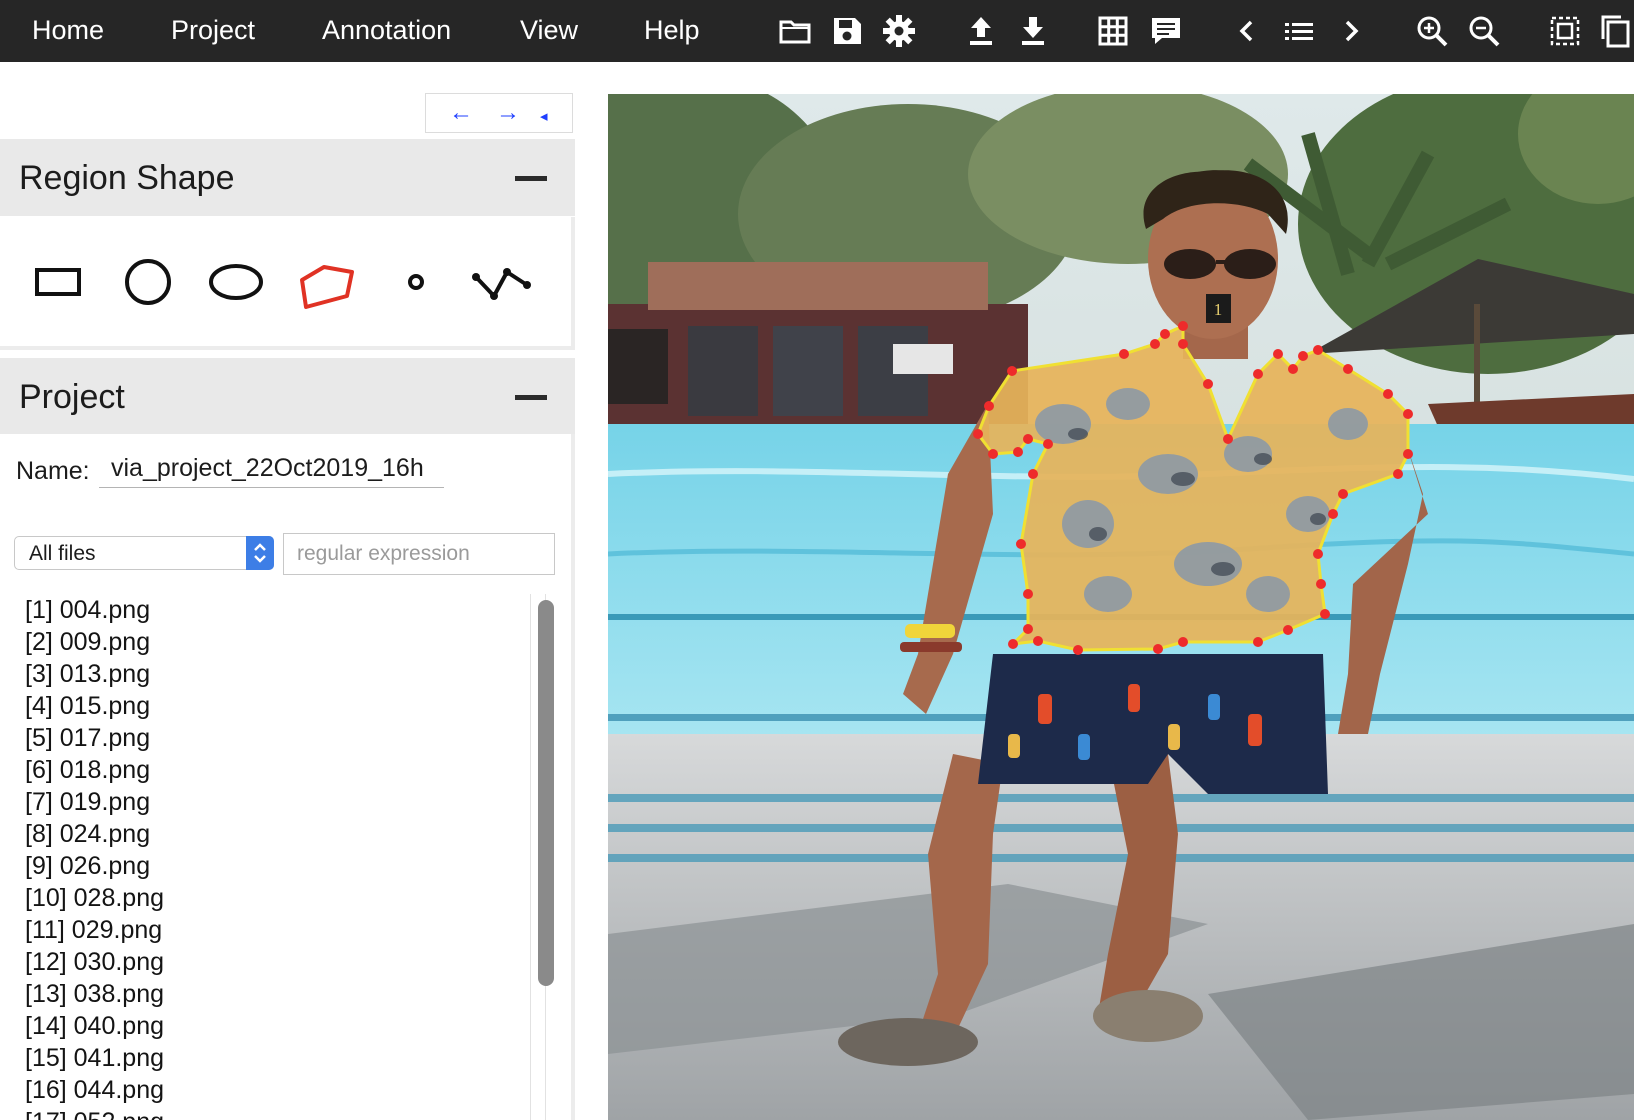 This screenshot has height=1120, width=1634. Describe the element at coordinates (271, 469) in the screenshot. I see `project-name-input` at that location.